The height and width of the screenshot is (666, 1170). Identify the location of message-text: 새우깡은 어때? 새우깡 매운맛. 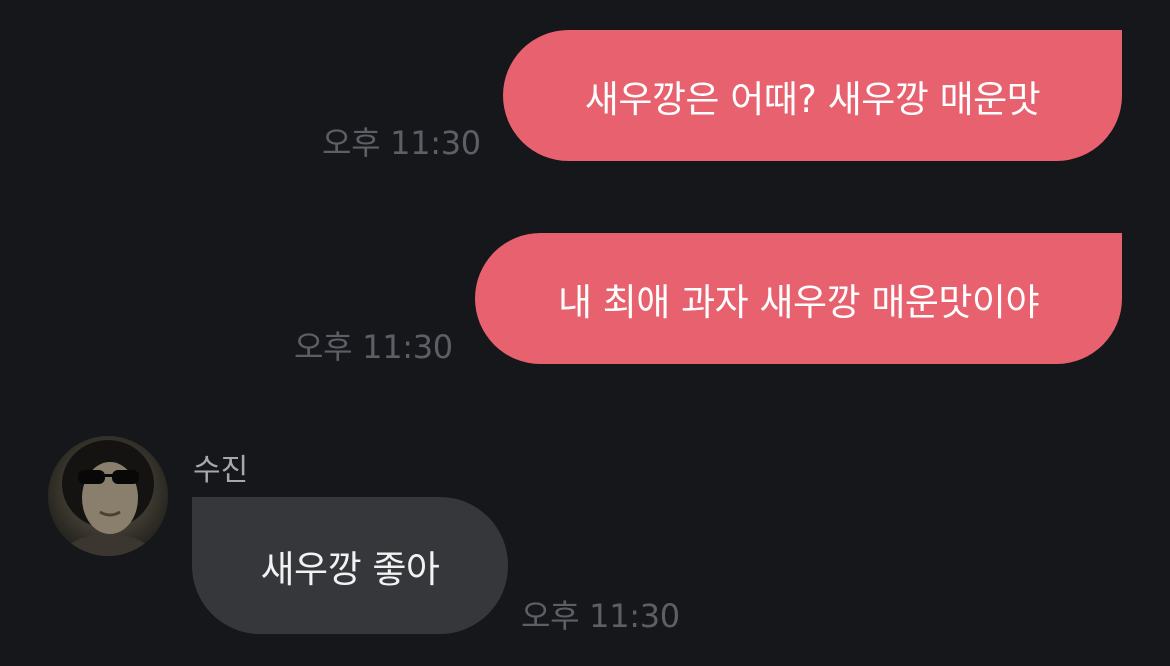
(812, 99).